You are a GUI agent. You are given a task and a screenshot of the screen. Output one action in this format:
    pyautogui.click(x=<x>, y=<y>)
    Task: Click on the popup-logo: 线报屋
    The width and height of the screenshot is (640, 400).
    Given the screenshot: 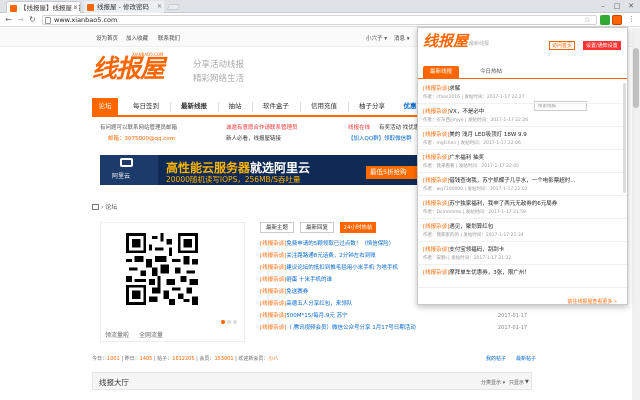 What is the action you would take?
    pyautogui.click(x=445, y=41)
    